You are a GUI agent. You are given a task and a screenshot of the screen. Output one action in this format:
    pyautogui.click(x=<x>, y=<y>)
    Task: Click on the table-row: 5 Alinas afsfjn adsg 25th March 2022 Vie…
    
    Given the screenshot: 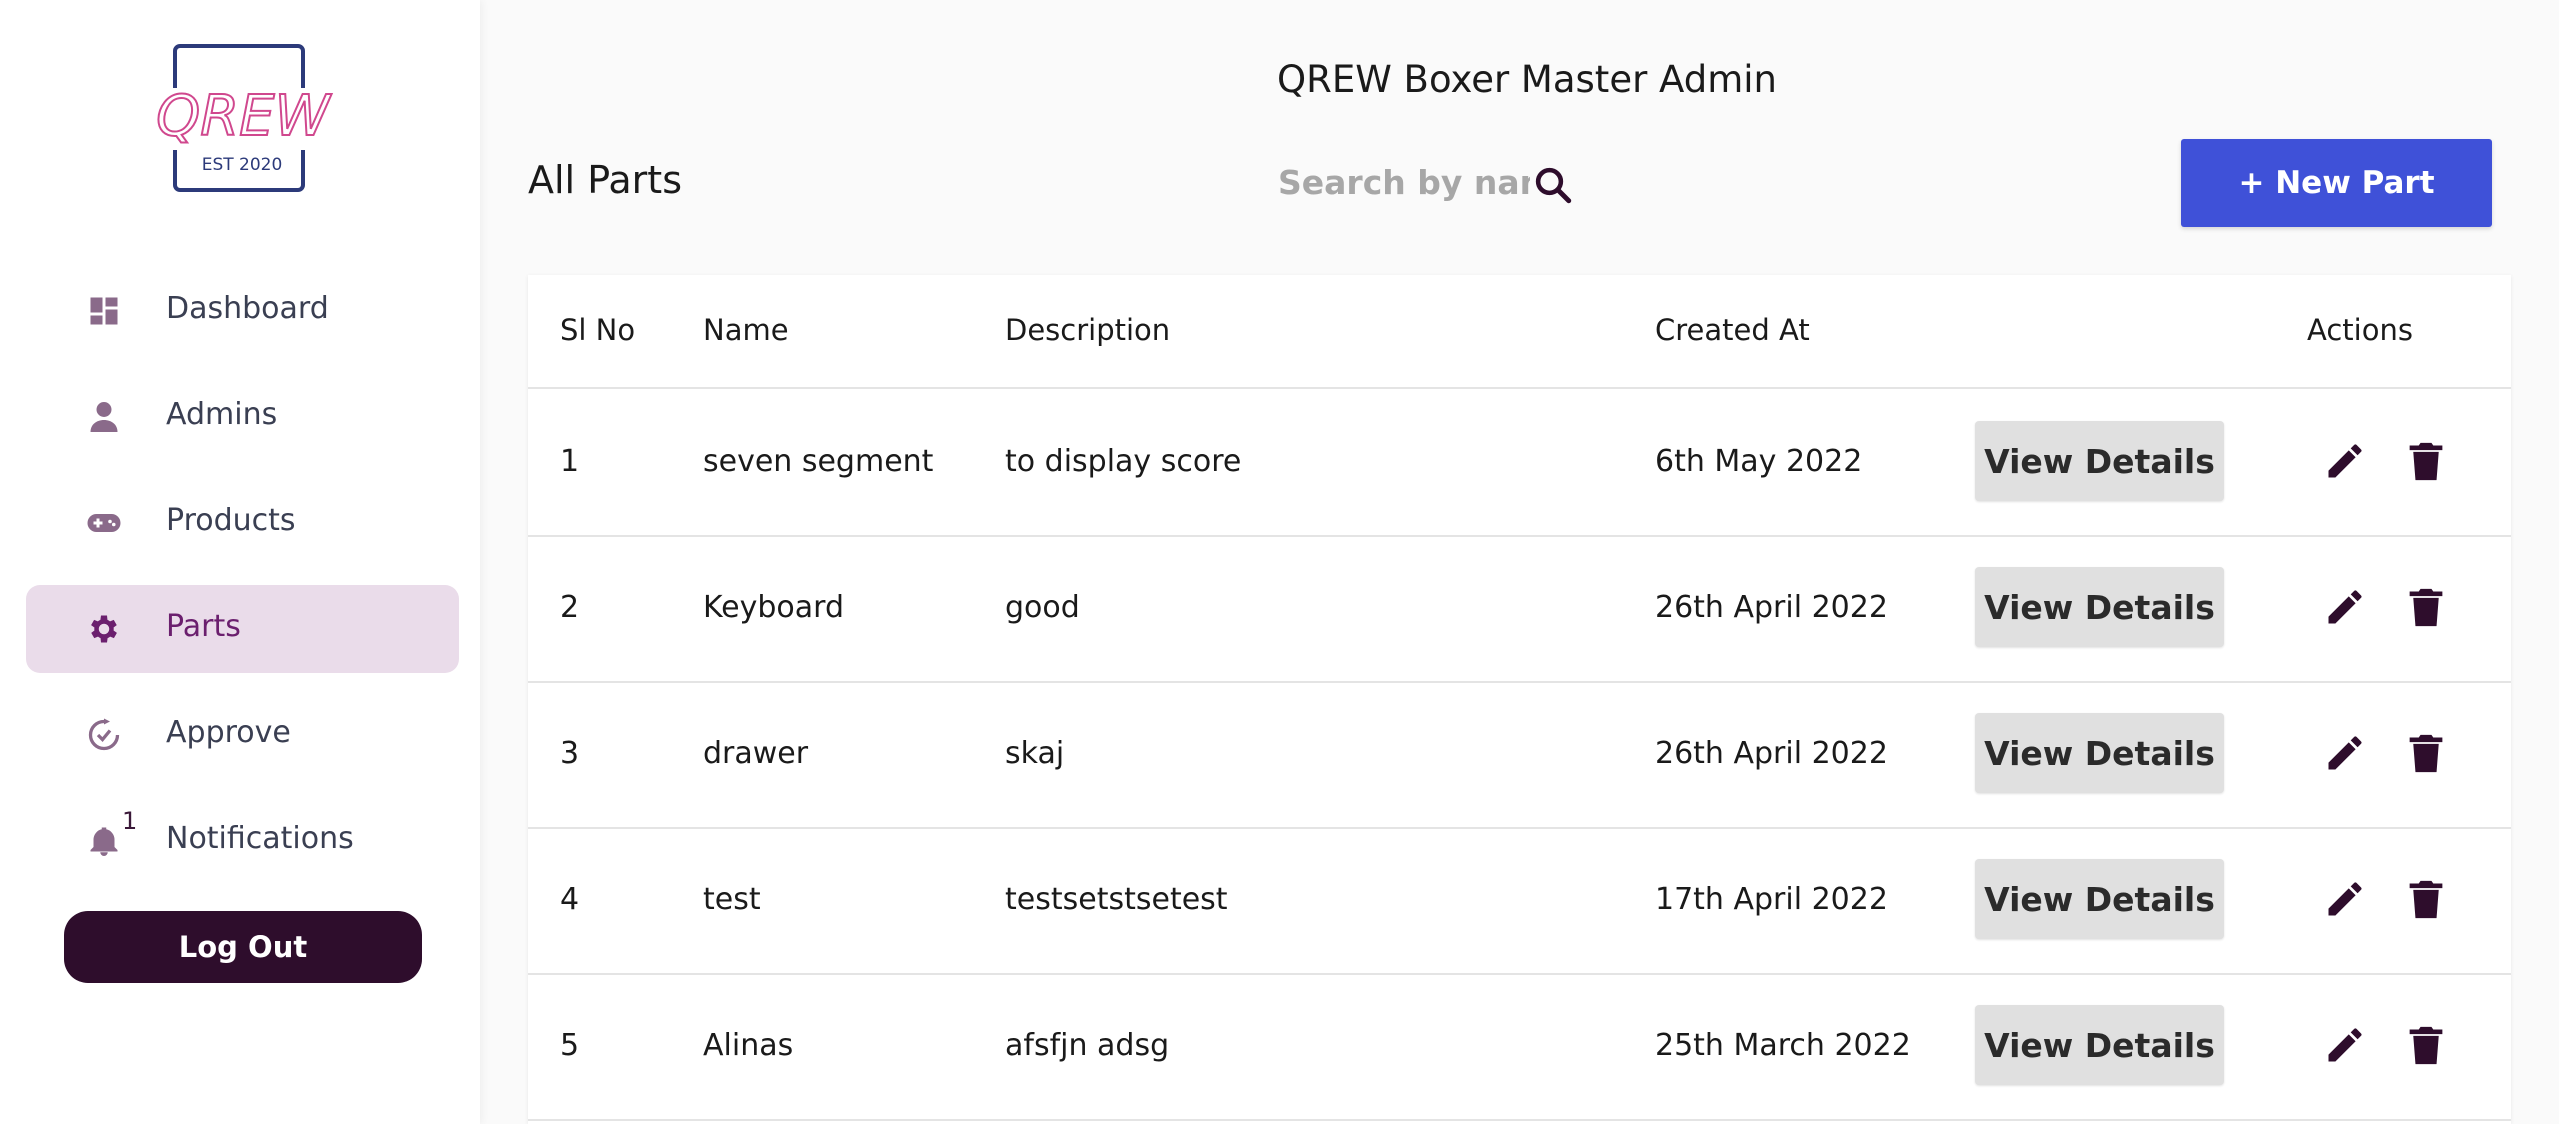 What is the action you would take?
    pyautogui.click(x=1519, y=1047)
    